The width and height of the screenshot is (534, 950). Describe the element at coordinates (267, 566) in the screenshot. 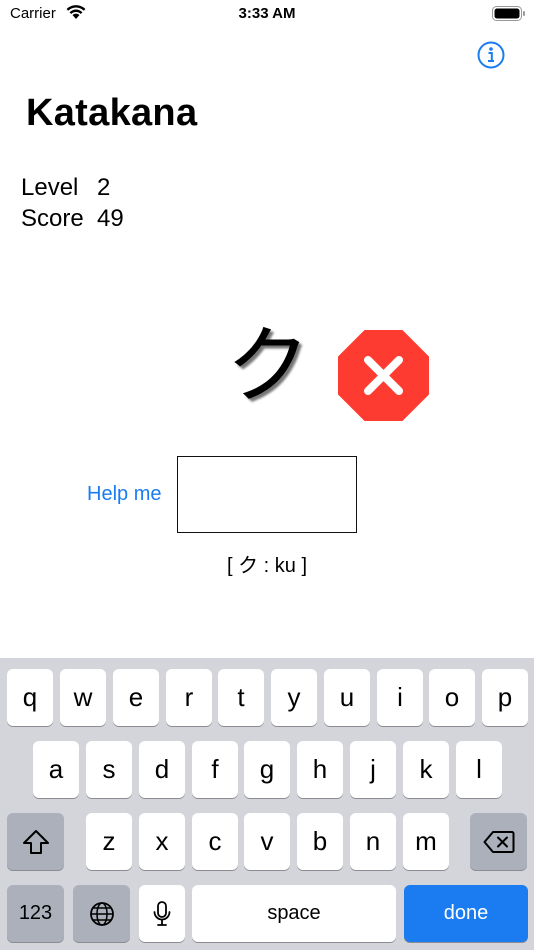

I see `hint-text: [ ク : ku ]` at that location.